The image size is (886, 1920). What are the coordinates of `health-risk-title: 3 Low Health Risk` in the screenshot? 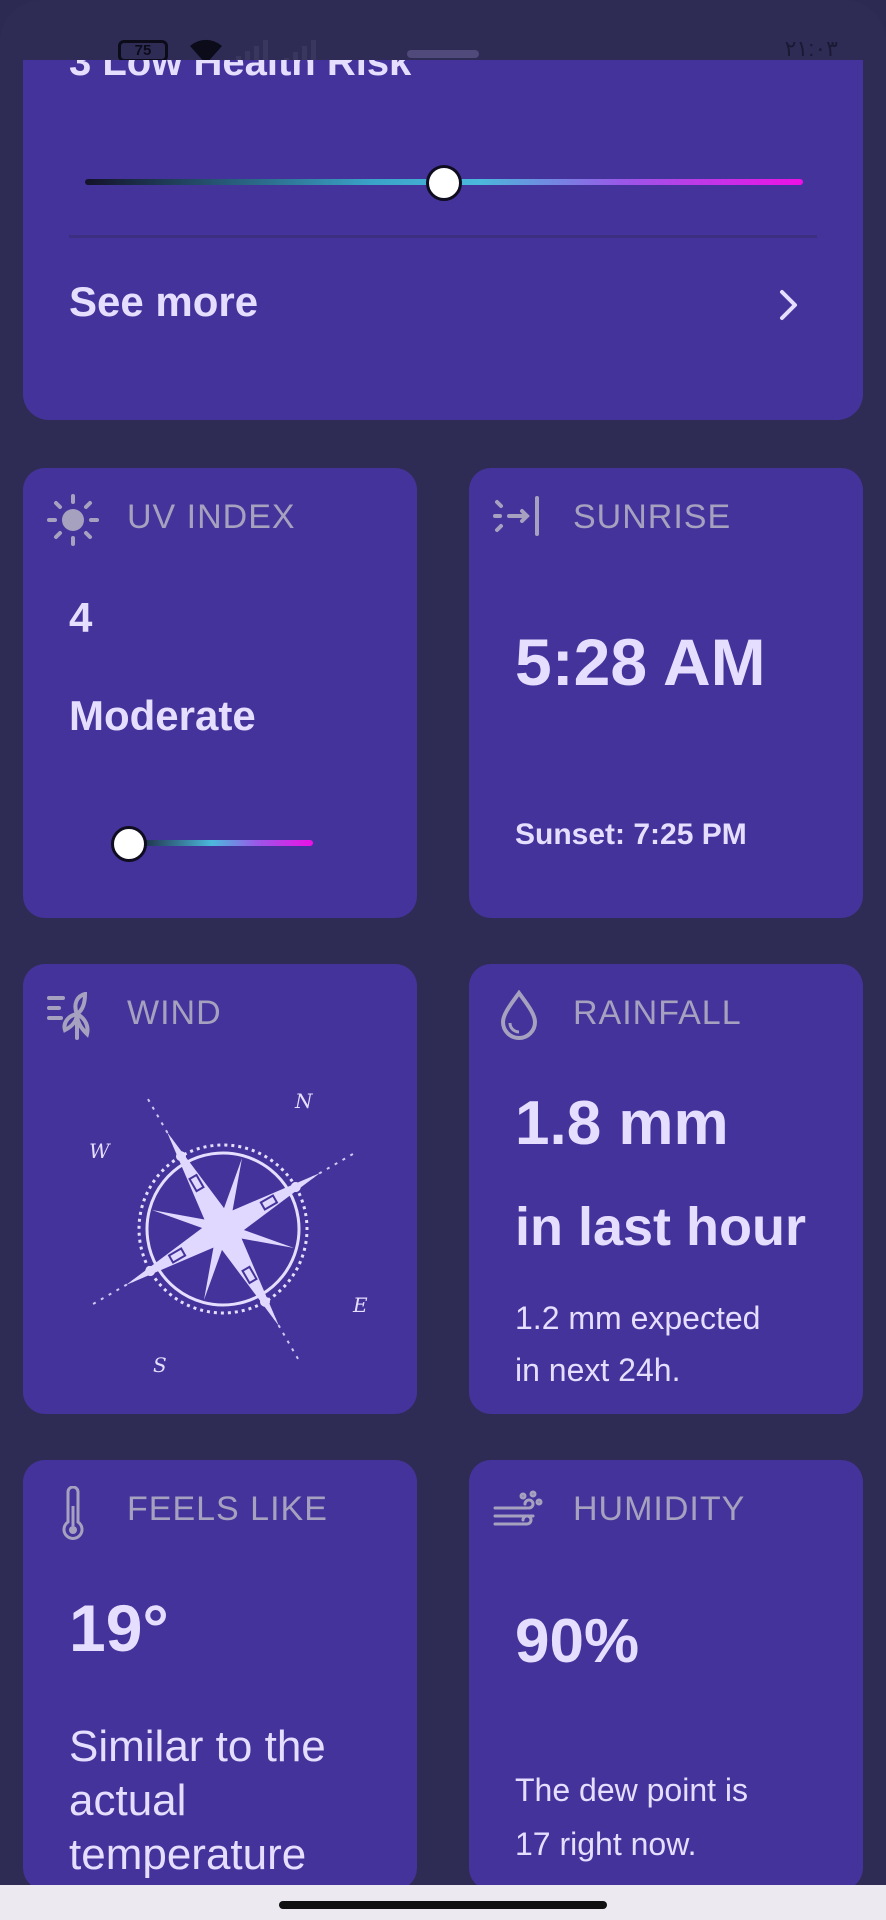 It's located at (240, 72).